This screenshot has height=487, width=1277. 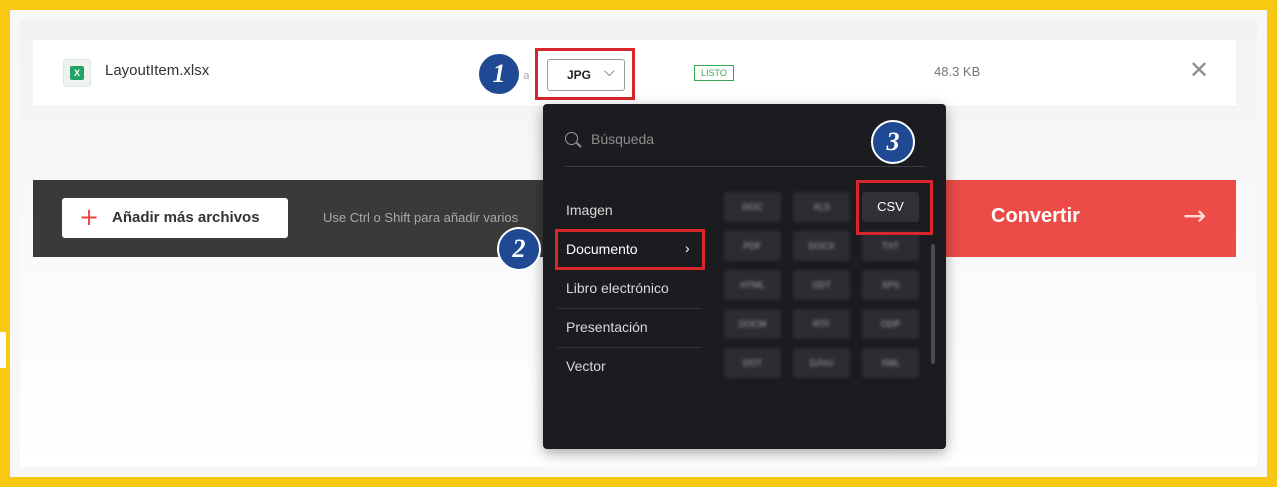 What do you see at coordinates (821, 285) in the screenshot?
I see `format-option: ODT` at bounding box center [821, 285].